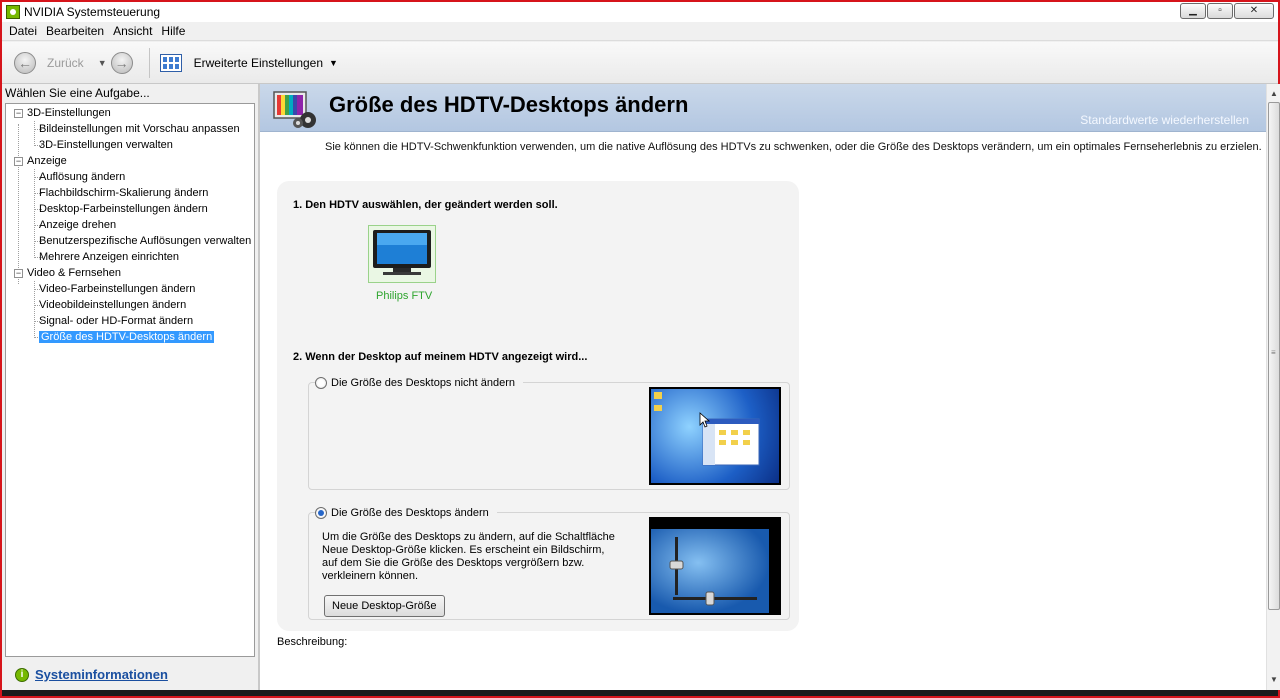 This screenshot has height=698, width=1280. What do you see at coordinates (1254, 11) in the screenshot?
I see `close-button: ✕` at bounding box center [1254, 11].